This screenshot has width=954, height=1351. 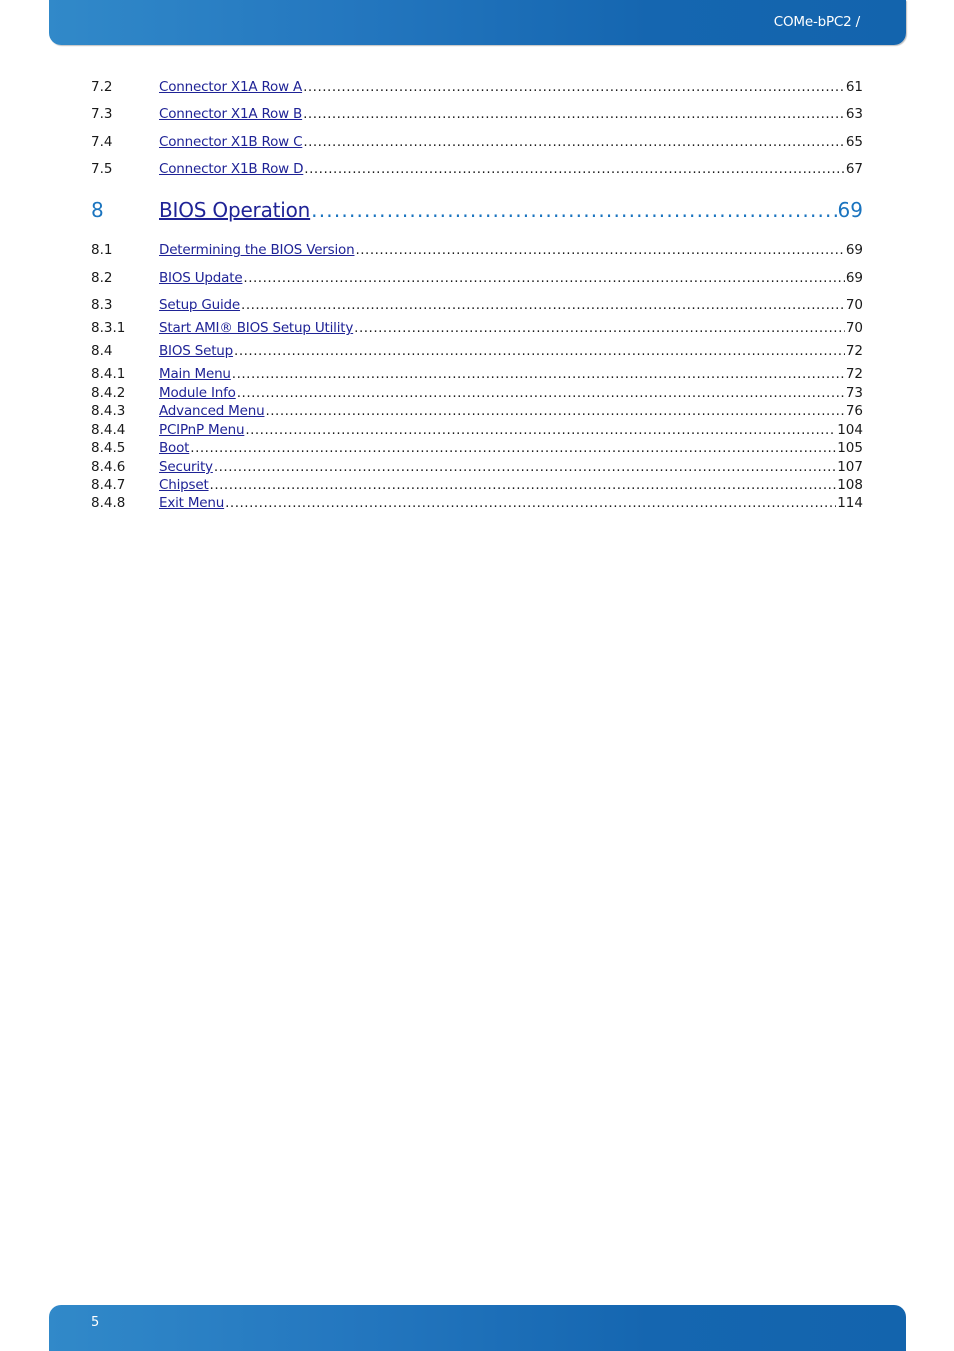 What do you see at coordinates (212, 411) in the screenshot?
I see `toc-entry-link: Advanced Menu` at bounding box center [212, 411].